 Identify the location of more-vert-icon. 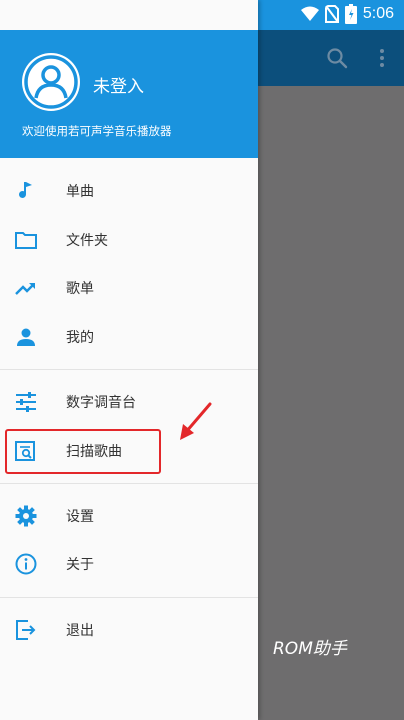
(382, 58).